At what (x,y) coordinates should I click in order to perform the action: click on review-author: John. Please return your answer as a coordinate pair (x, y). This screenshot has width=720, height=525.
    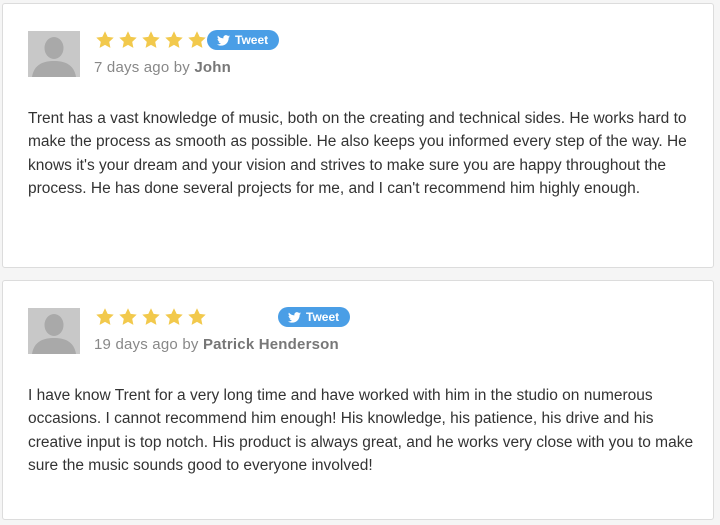
    Looking at the image, I should click on (213, 67).